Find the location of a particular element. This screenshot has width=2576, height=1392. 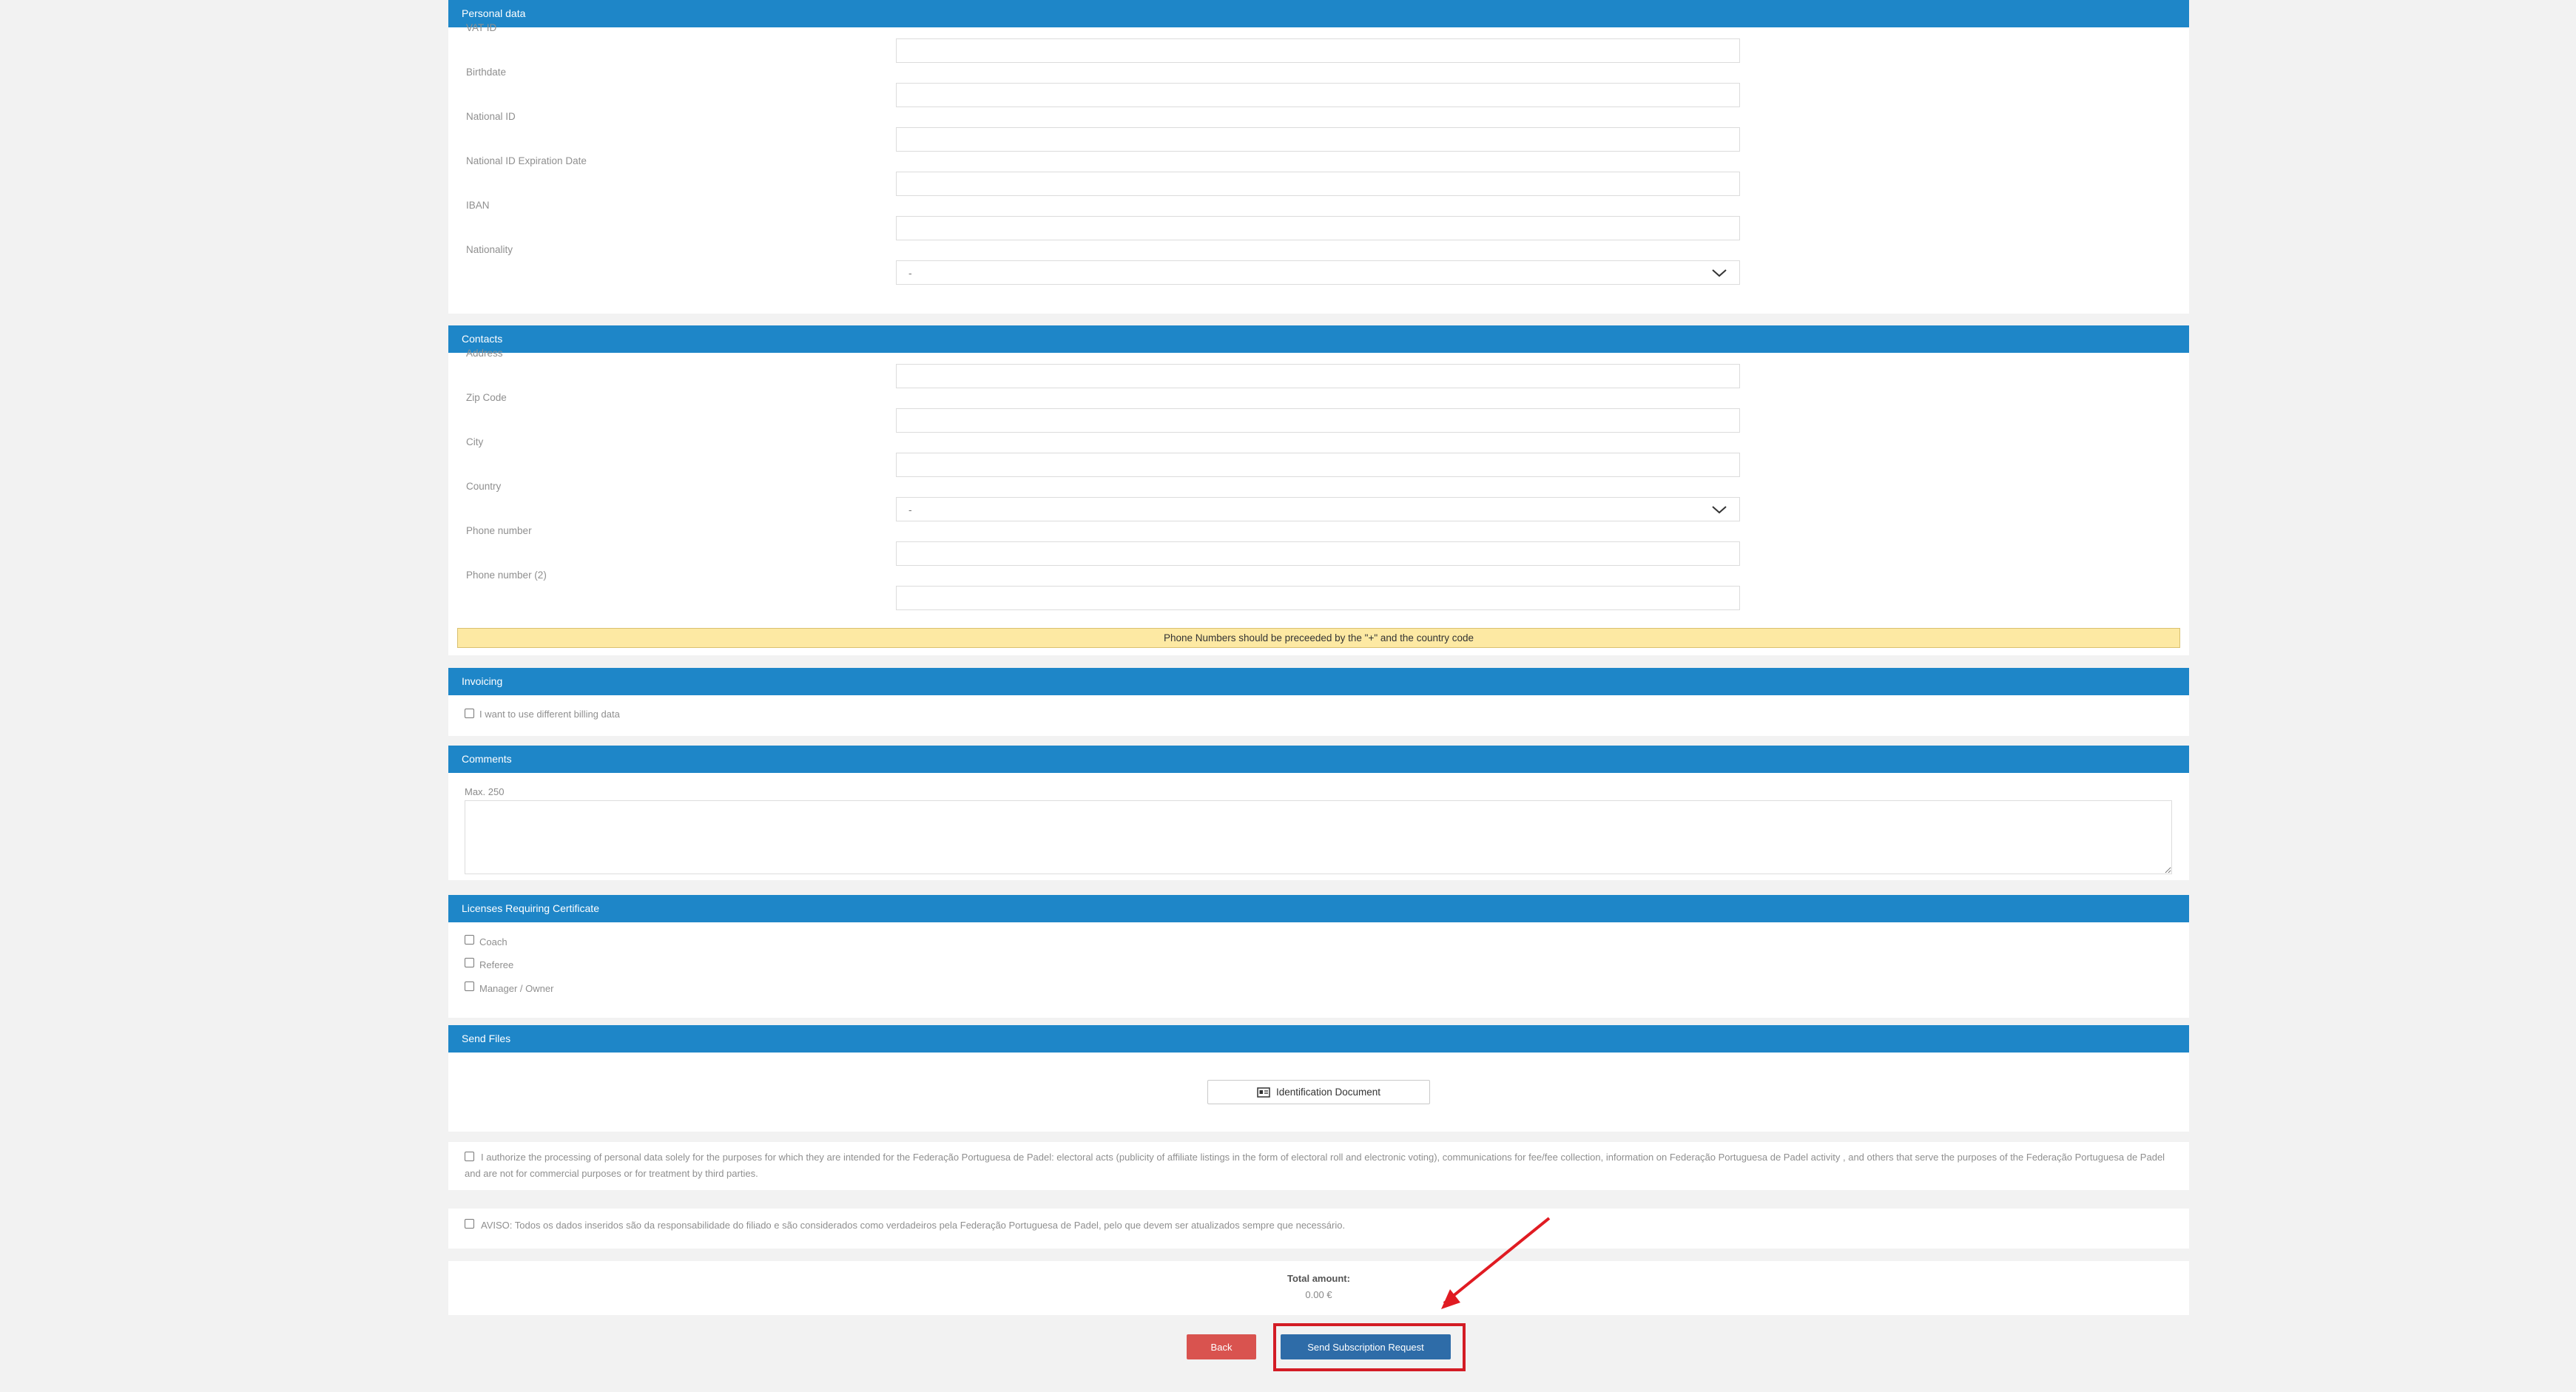

city-label: City is located at coordinates (475, 441).